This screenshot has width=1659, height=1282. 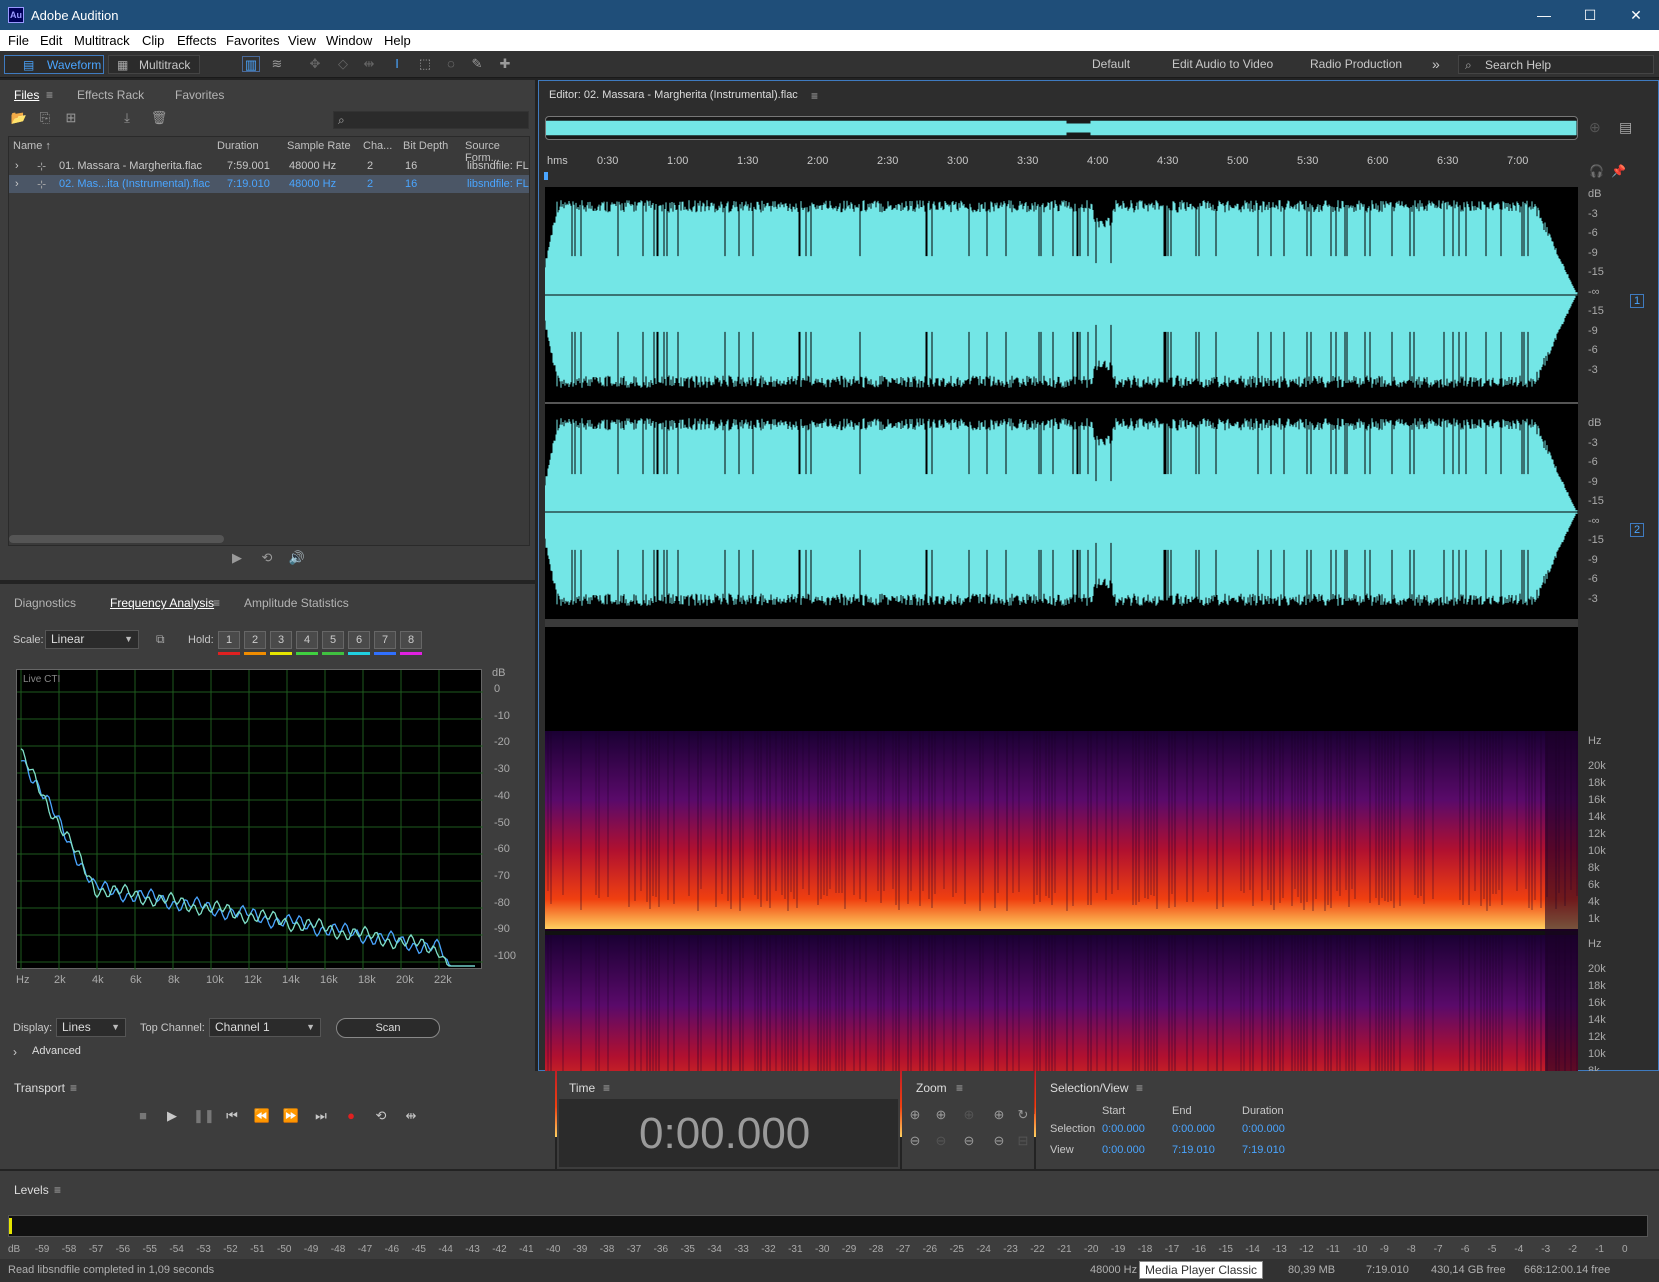 What do you see at coordinates (56, 1051) in the screenshot?
I see `advanced-toggle: Advanced` at bounding box center [56, 1051].